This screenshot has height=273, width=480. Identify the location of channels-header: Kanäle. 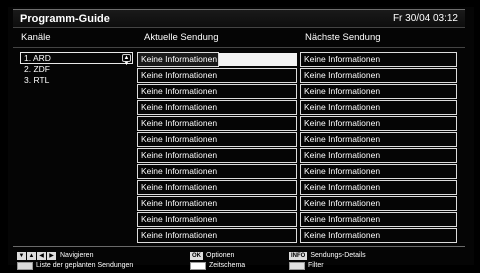
(36, 37).